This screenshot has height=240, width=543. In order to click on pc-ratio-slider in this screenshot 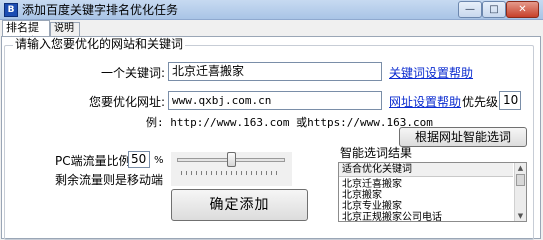, I will do `click(231, 169)`.